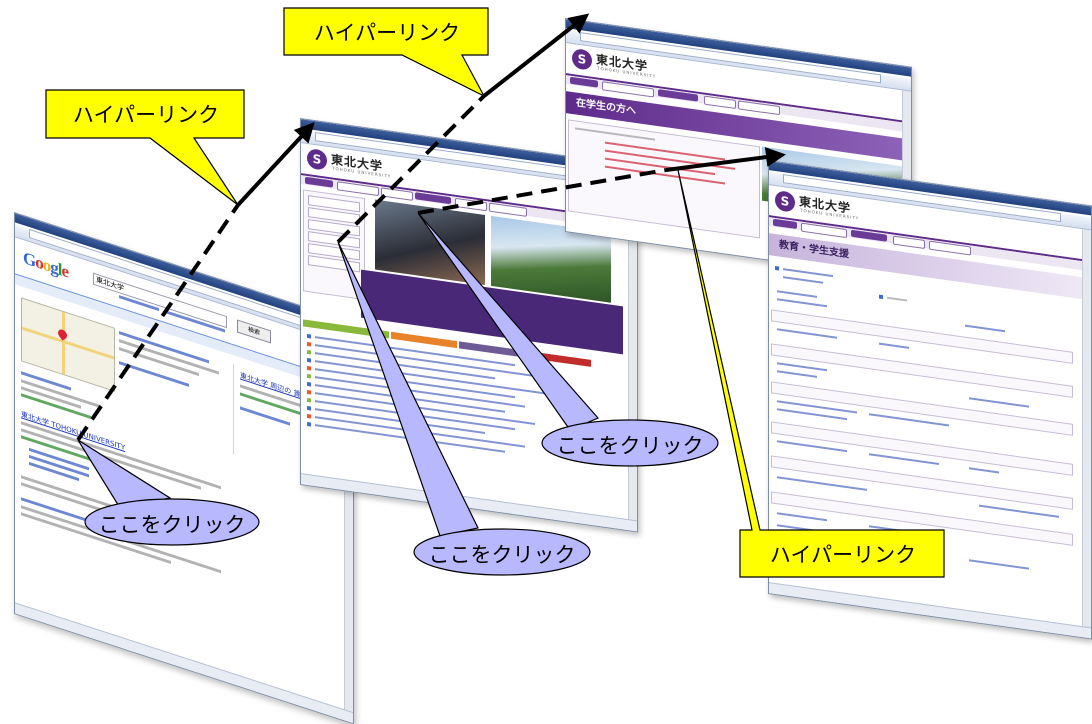 Image resolution: width=1092 pixels, height=724 pixels. What do you see at coordinates (254, 331) in the screenshot?
I see `google-search-button: 検索` at bounding box center [254, 331].